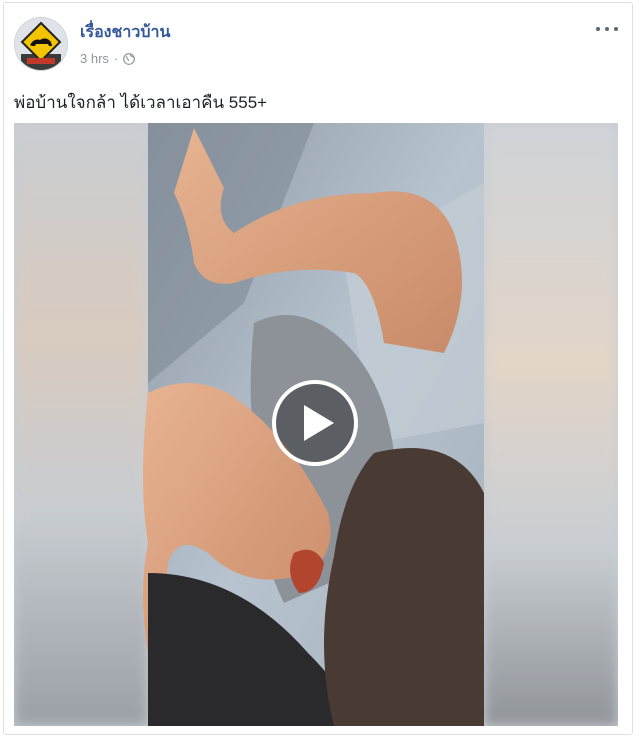 The image size is (640, 740). I want to click on post-header: เรื่องชาวบ้าน 3 hrs ·, so click(318, 45).